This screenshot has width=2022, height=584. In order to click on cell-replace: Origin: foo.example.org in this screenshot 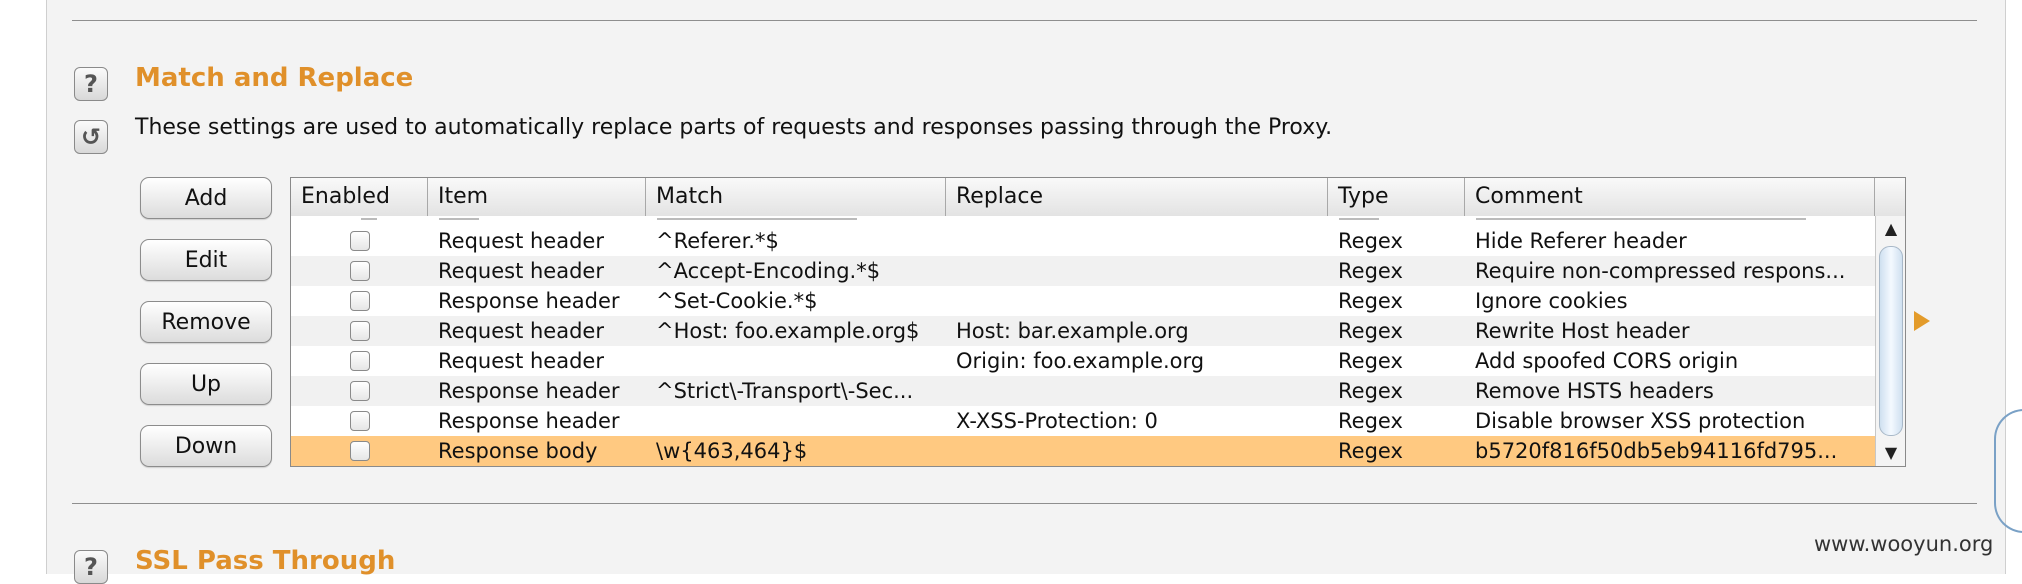, I will do `click(1080, 361)`.